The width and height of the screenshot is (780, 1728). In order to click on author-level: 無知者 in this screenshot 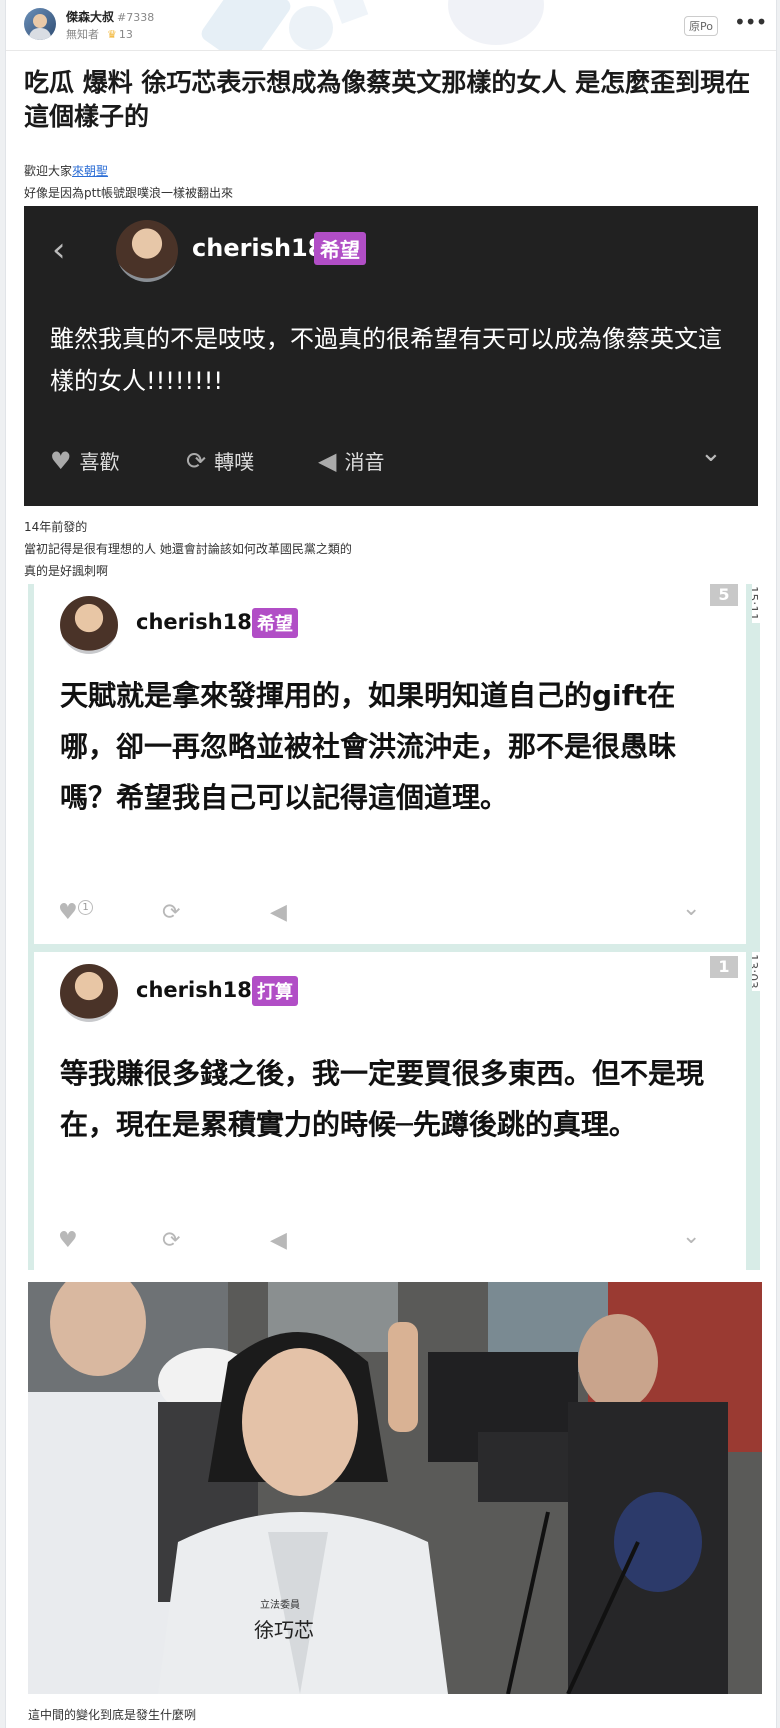, I will do `click(82, 34)`.